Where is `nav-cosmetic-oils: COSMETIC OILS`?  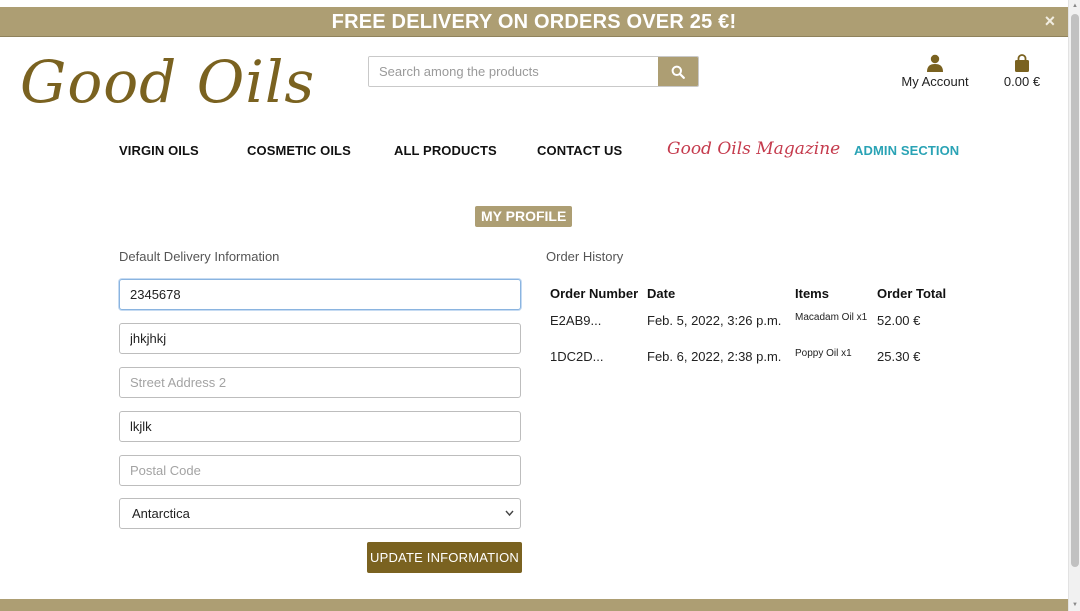
nav-cosmetic-oils: COSMETIC OILS is located at coordinates (299, 150).